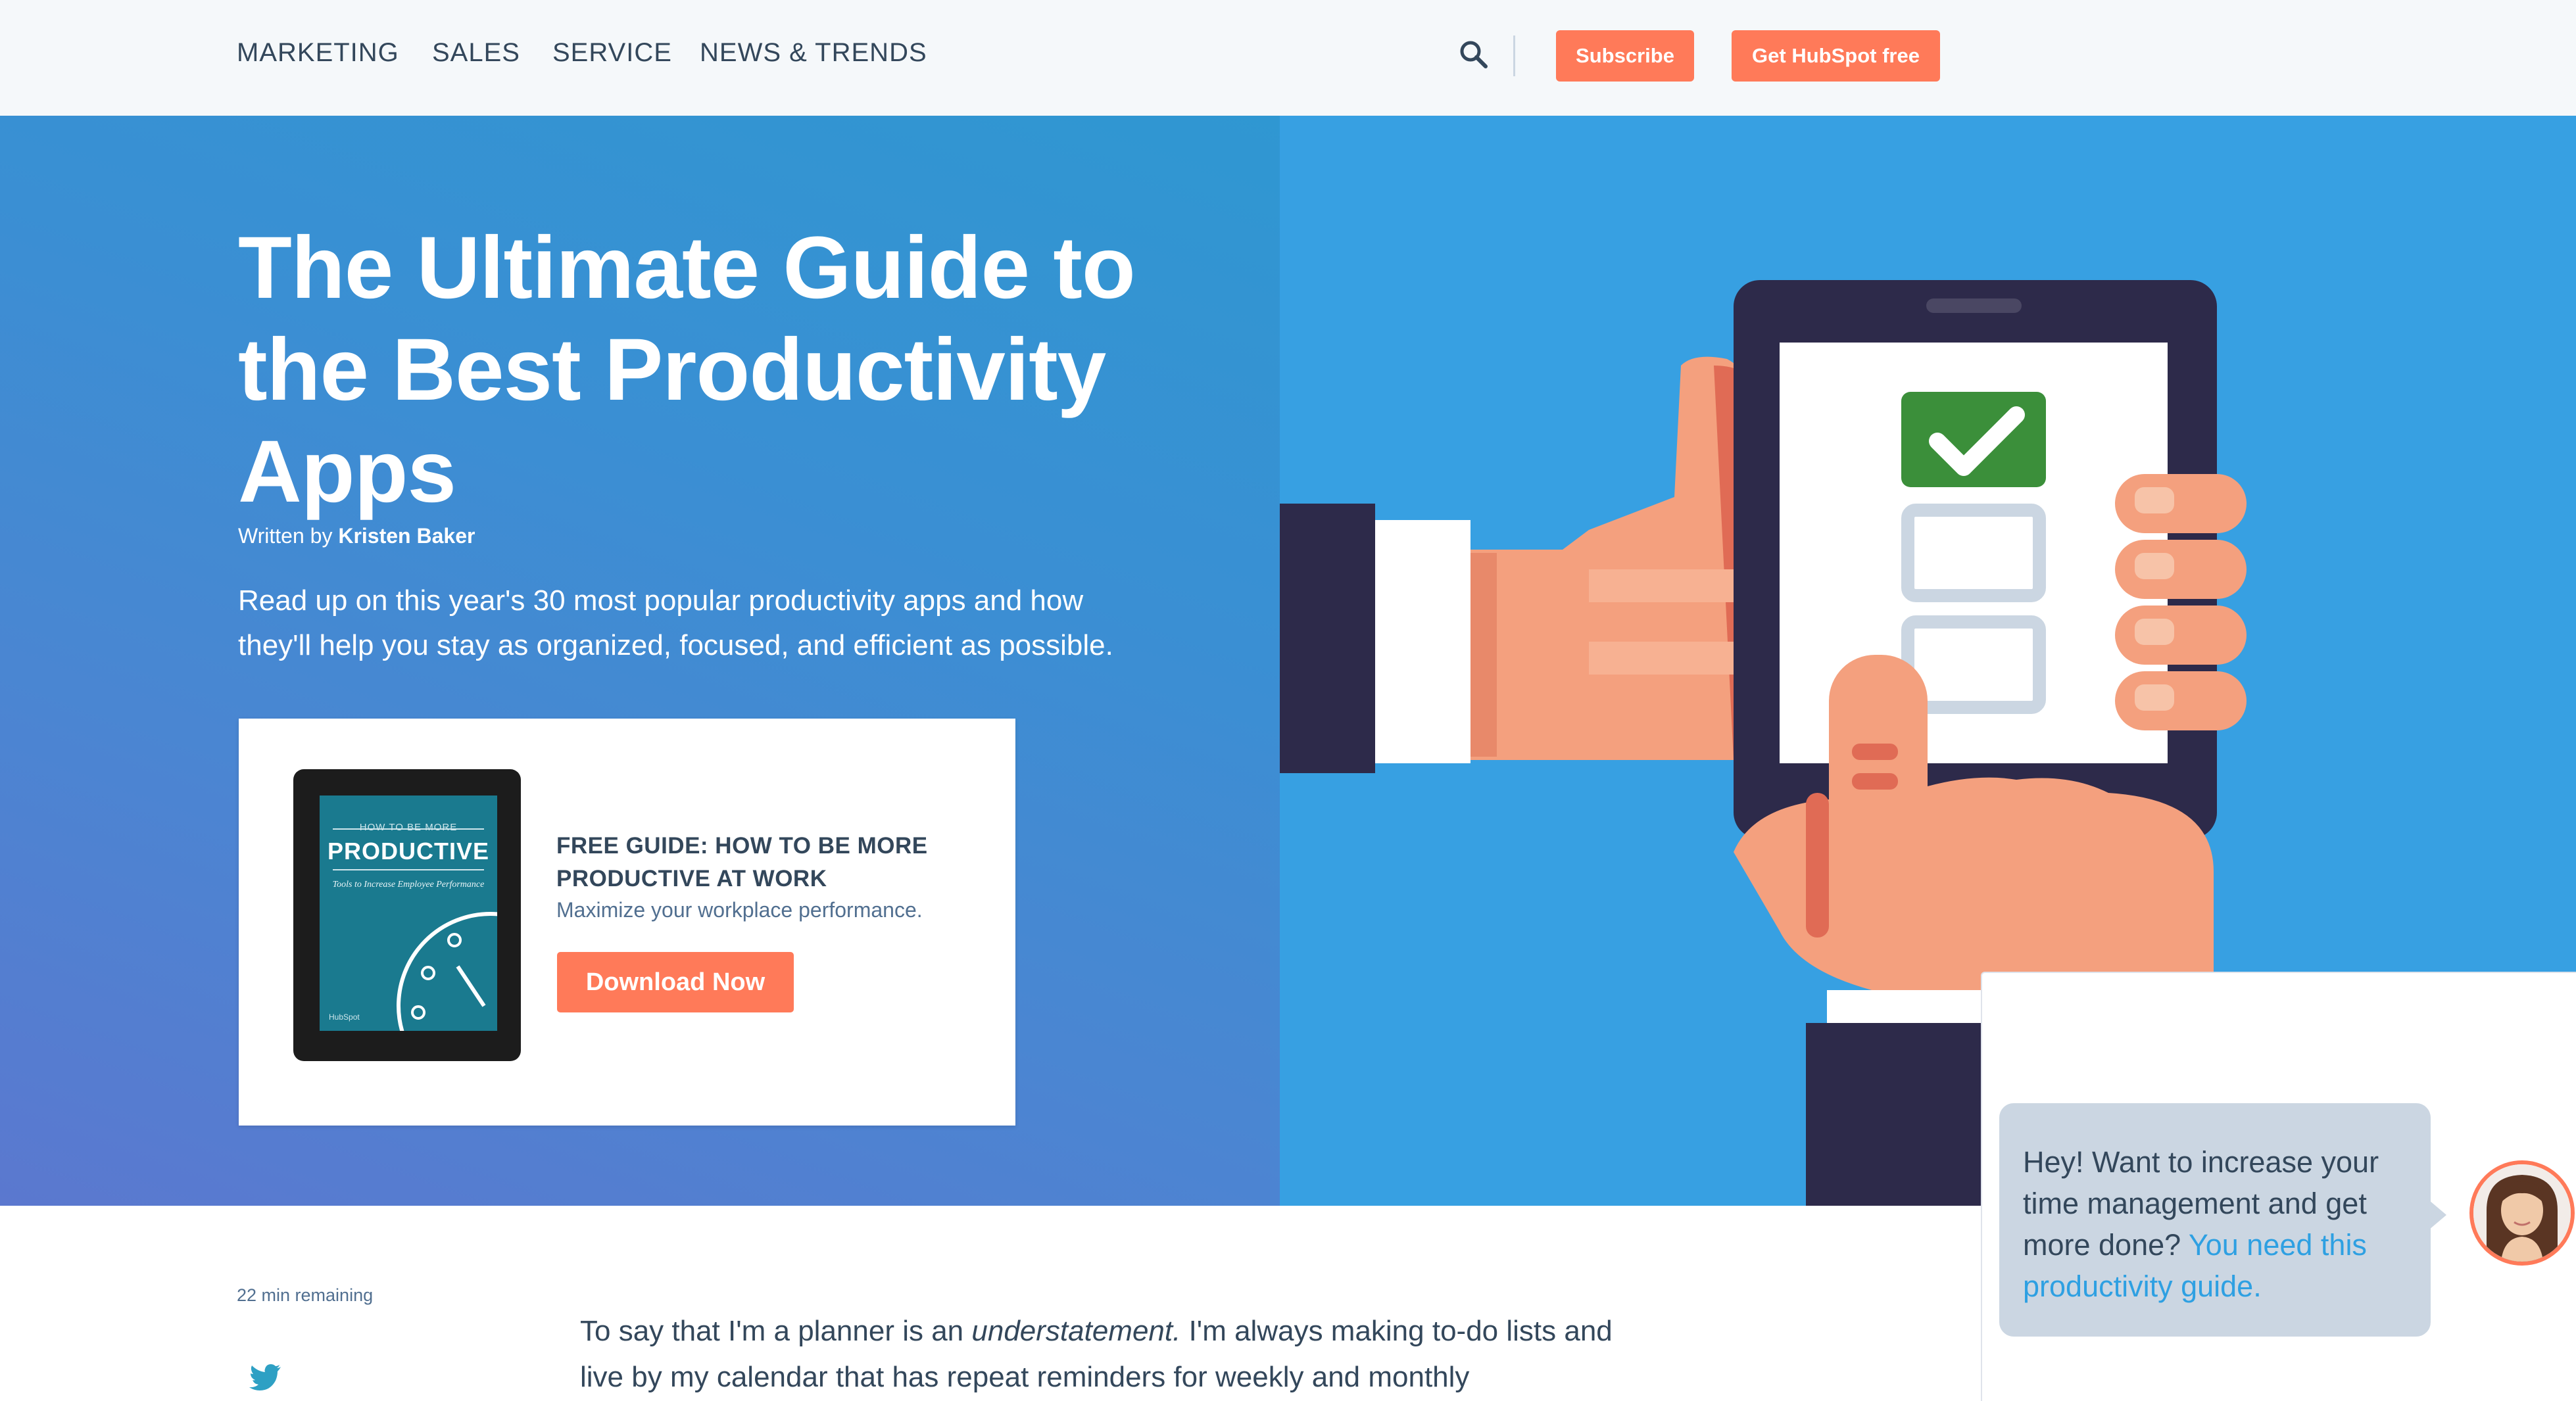 The image size is (2576, 1401). What do you see at coordinates (739, 910) in the screenshot?
I see `cta-subheading: Maximize your workplace performance.` at bounding box center [739, 910].